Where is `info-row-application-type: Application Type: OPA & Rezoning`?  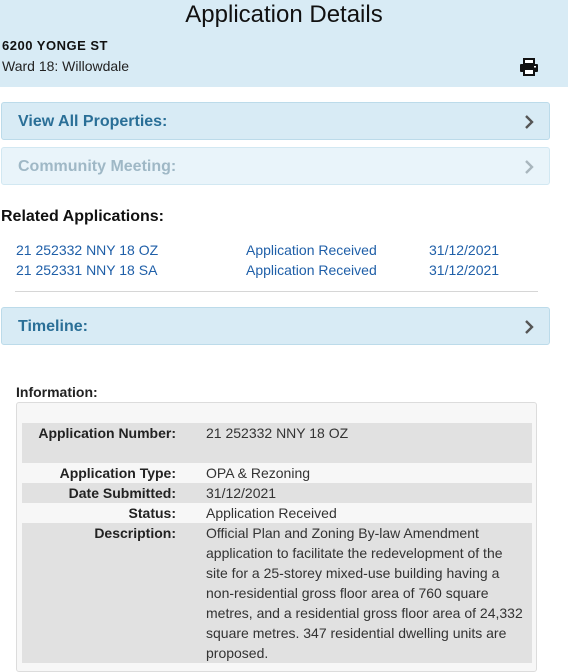
info-row-application-type: Application Type: OPA & Rezoning is located at coordinates (277, 473).